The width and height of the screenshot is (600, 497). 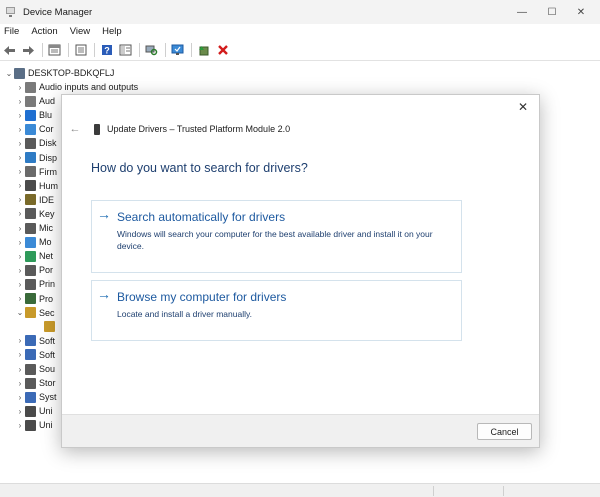 What do you see at coordinates (80, 32) in the screenshot?
I see `menu-view: View` at bounding box center [80, 32].